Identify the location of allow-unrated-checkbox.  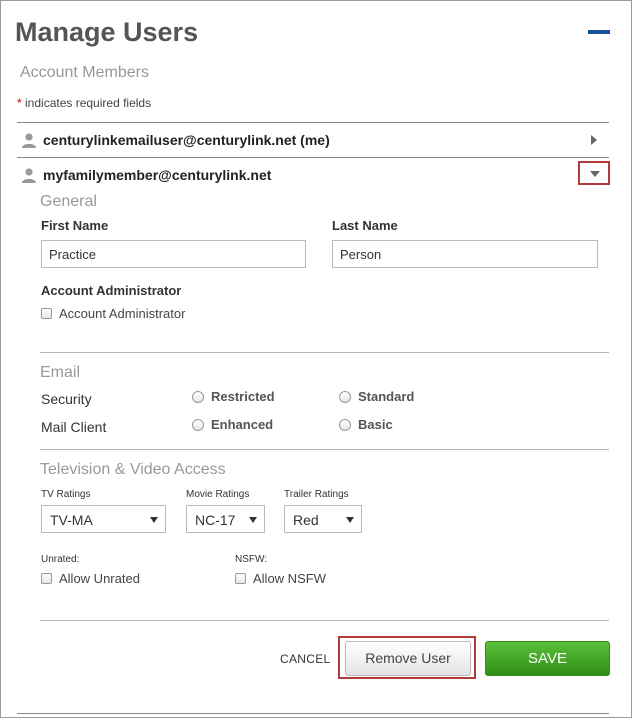
(46, 578).